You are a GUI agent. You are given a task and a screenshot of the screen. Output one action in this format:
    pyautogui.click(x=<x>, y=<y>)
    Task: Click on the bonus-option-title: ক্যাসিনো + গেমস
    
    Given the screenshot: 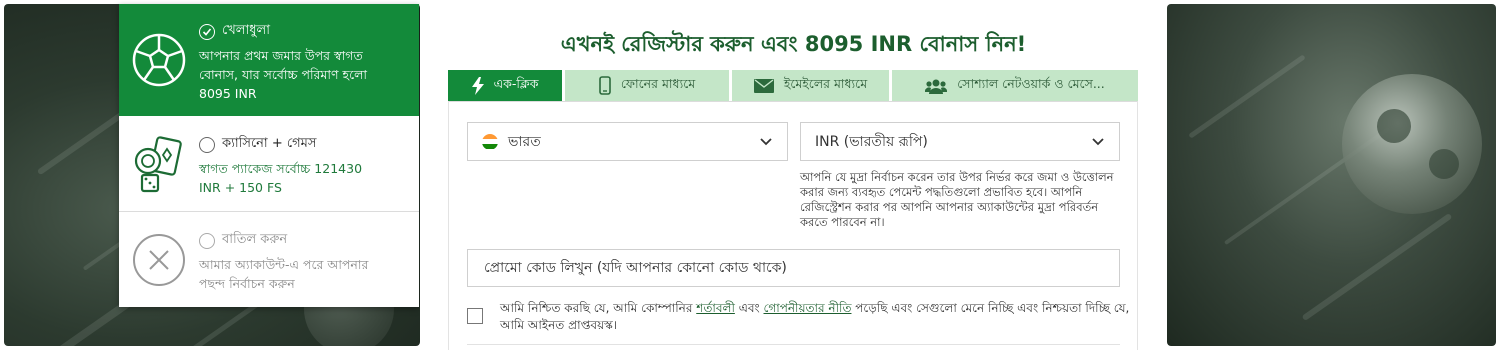 What is the action you would take?
    pyautogui.click(x=269, y=143)
    